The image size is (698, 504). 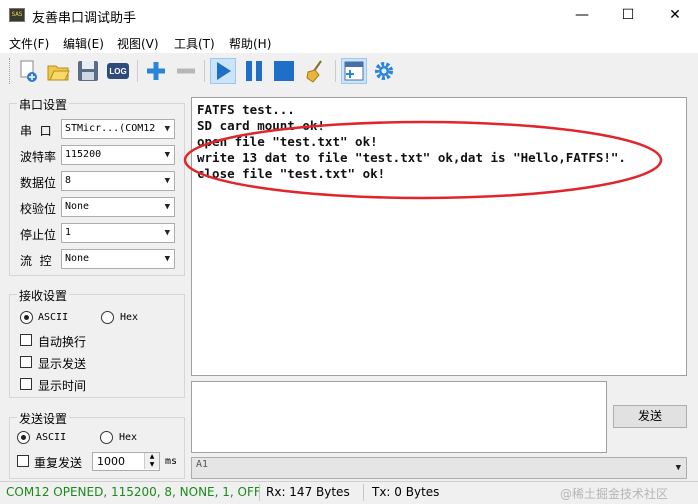 What do you see at coordinates (133, 492) in the screenshot?
I see `port-status: COM12 OPENED, 115200, 8, NONE, 1, OFF` at bounding box center [133, 492].